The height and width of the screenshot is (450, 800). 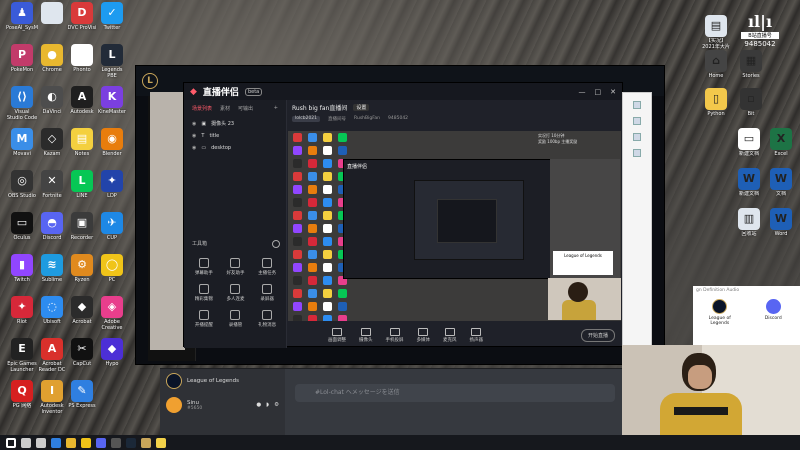 What do you see at coordinates (41, 442) in the screenshot?
I see `taskbar-task-icon` at bounding box center [41, 442].